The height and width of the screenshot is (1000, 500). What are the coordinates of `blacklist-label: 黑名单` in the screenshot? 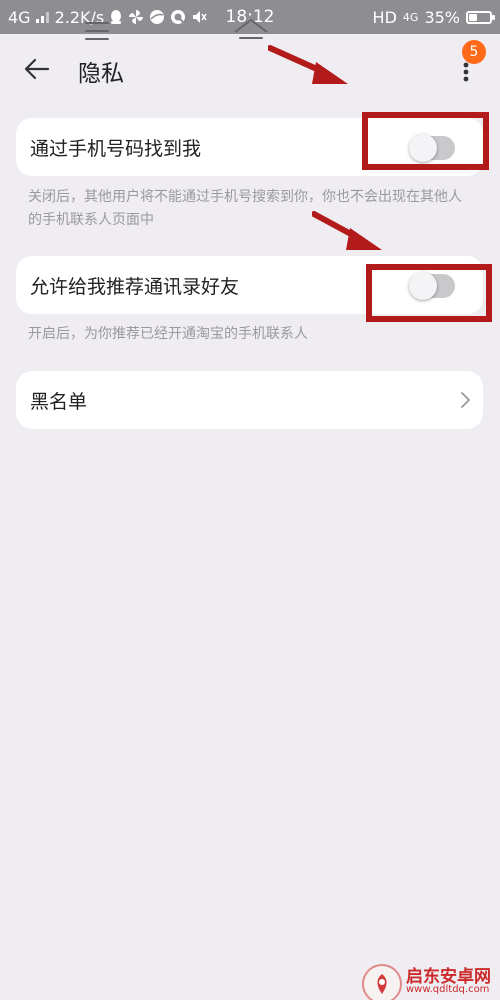 It's located at (59, 401).